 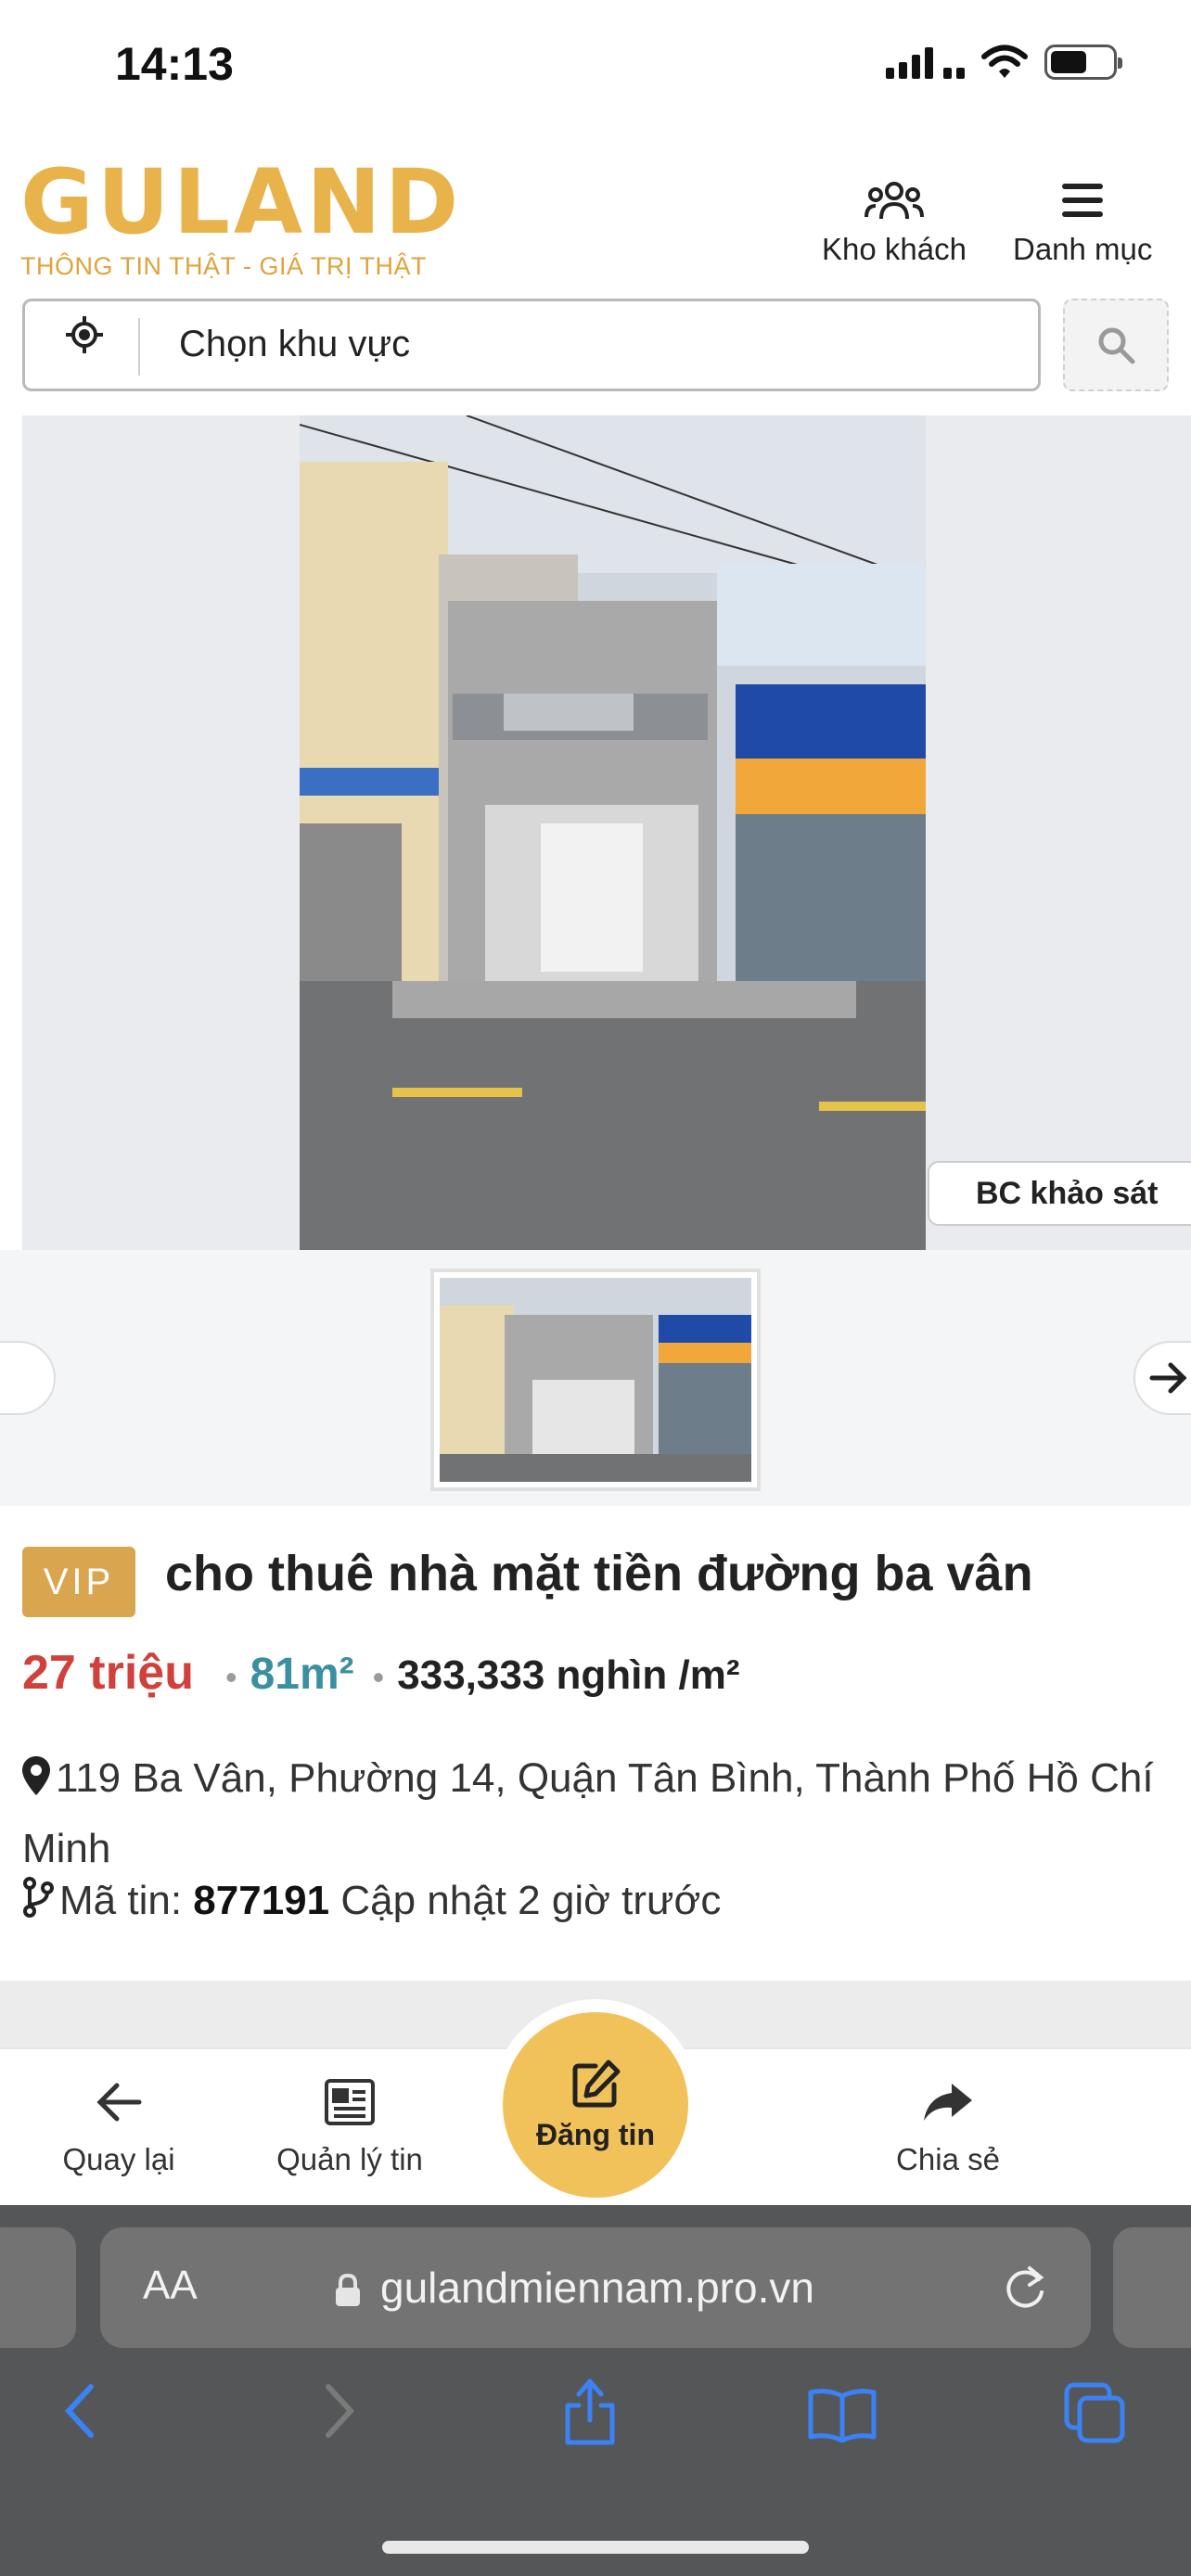 I want to click on listing-code-row: Mã tin: 877191 Cập nhật 2 giờ trước, so click(x=372, y=1902).